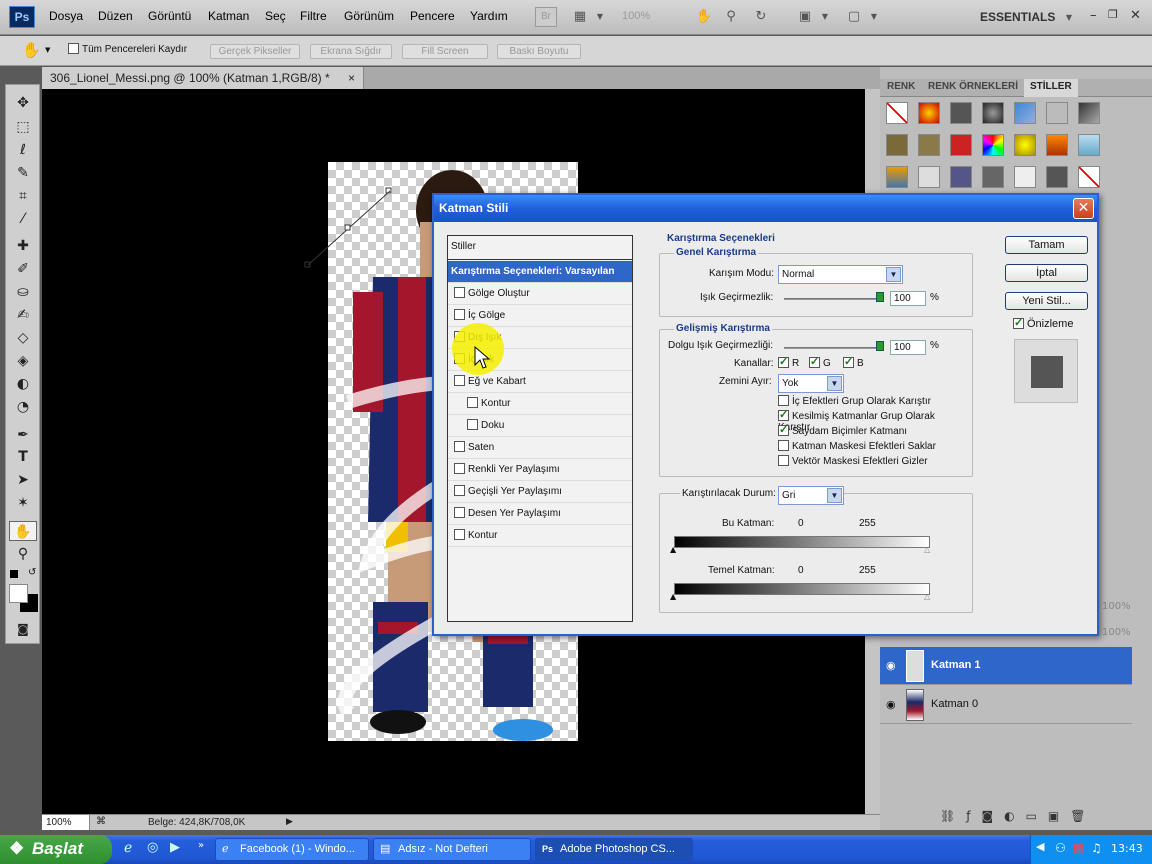  I want to click on fill-field: 100%, so click(1116, 632).